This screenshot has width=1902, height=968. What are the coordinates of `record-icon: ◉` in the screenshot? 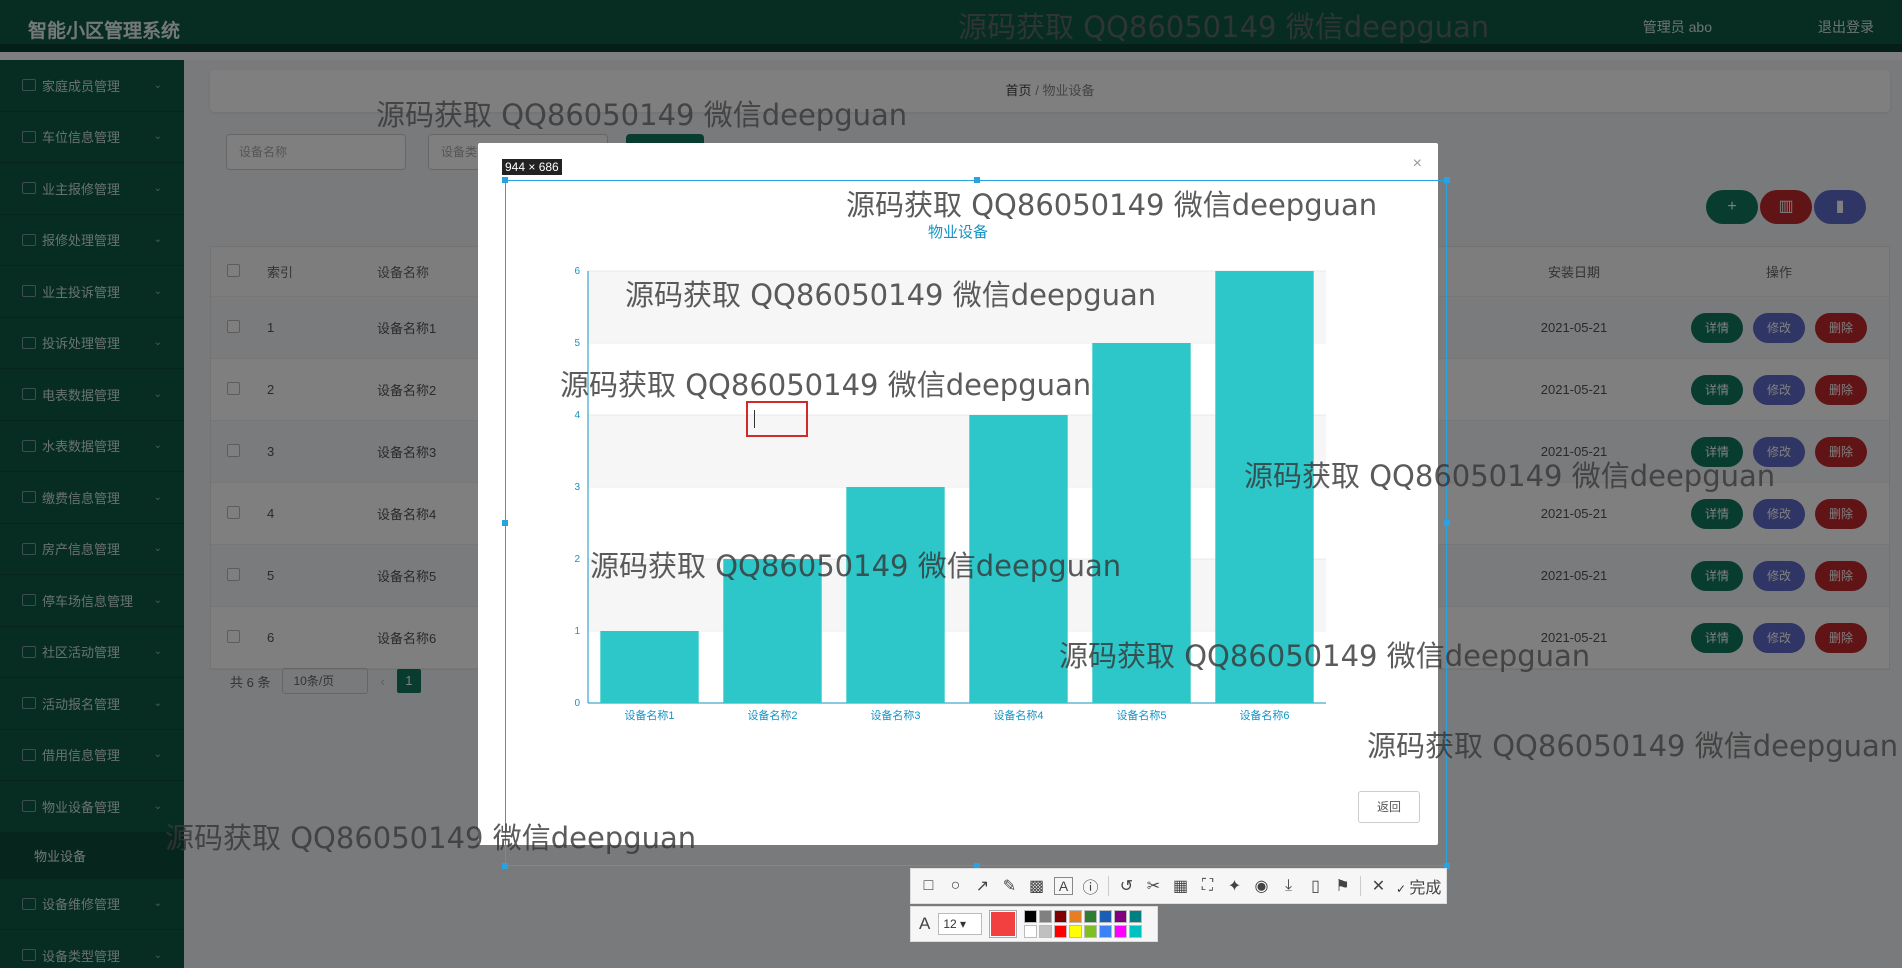 It's located at (1261, 886).